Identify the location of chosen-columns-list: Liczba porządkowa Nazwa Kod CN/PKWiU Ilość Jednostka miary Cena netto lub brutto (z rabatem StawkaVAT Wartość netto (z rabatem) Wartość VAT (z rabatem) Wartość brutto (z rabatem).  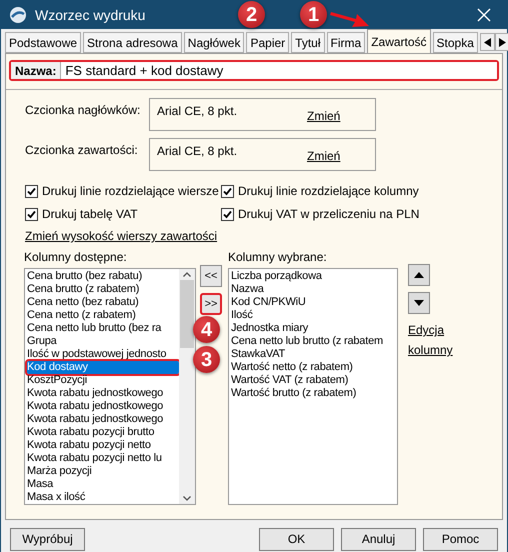
(313, 386).